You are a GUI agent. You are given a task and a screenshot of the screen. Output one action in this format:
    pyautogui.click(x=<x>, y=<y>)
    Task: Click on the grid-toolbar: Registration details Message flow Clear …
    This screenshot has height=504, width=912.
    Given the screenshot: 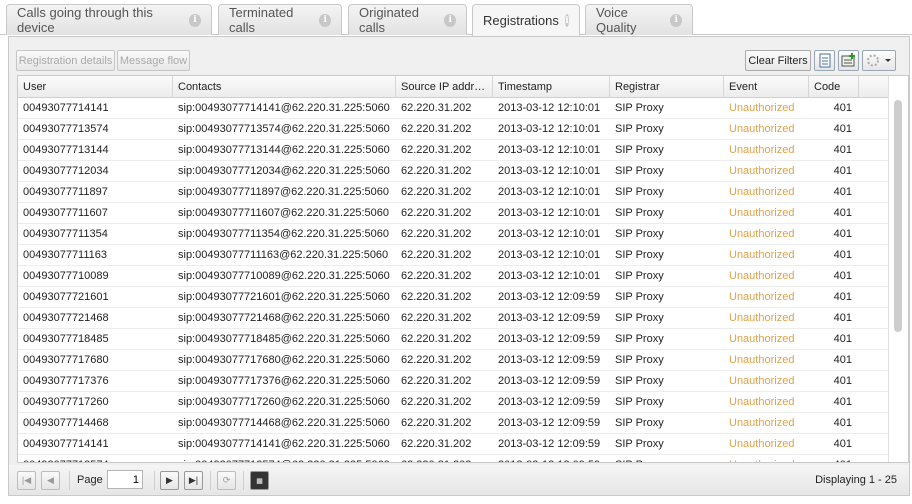 What is the action you would take?
    pyautogui.click(x=459, y=55)
    